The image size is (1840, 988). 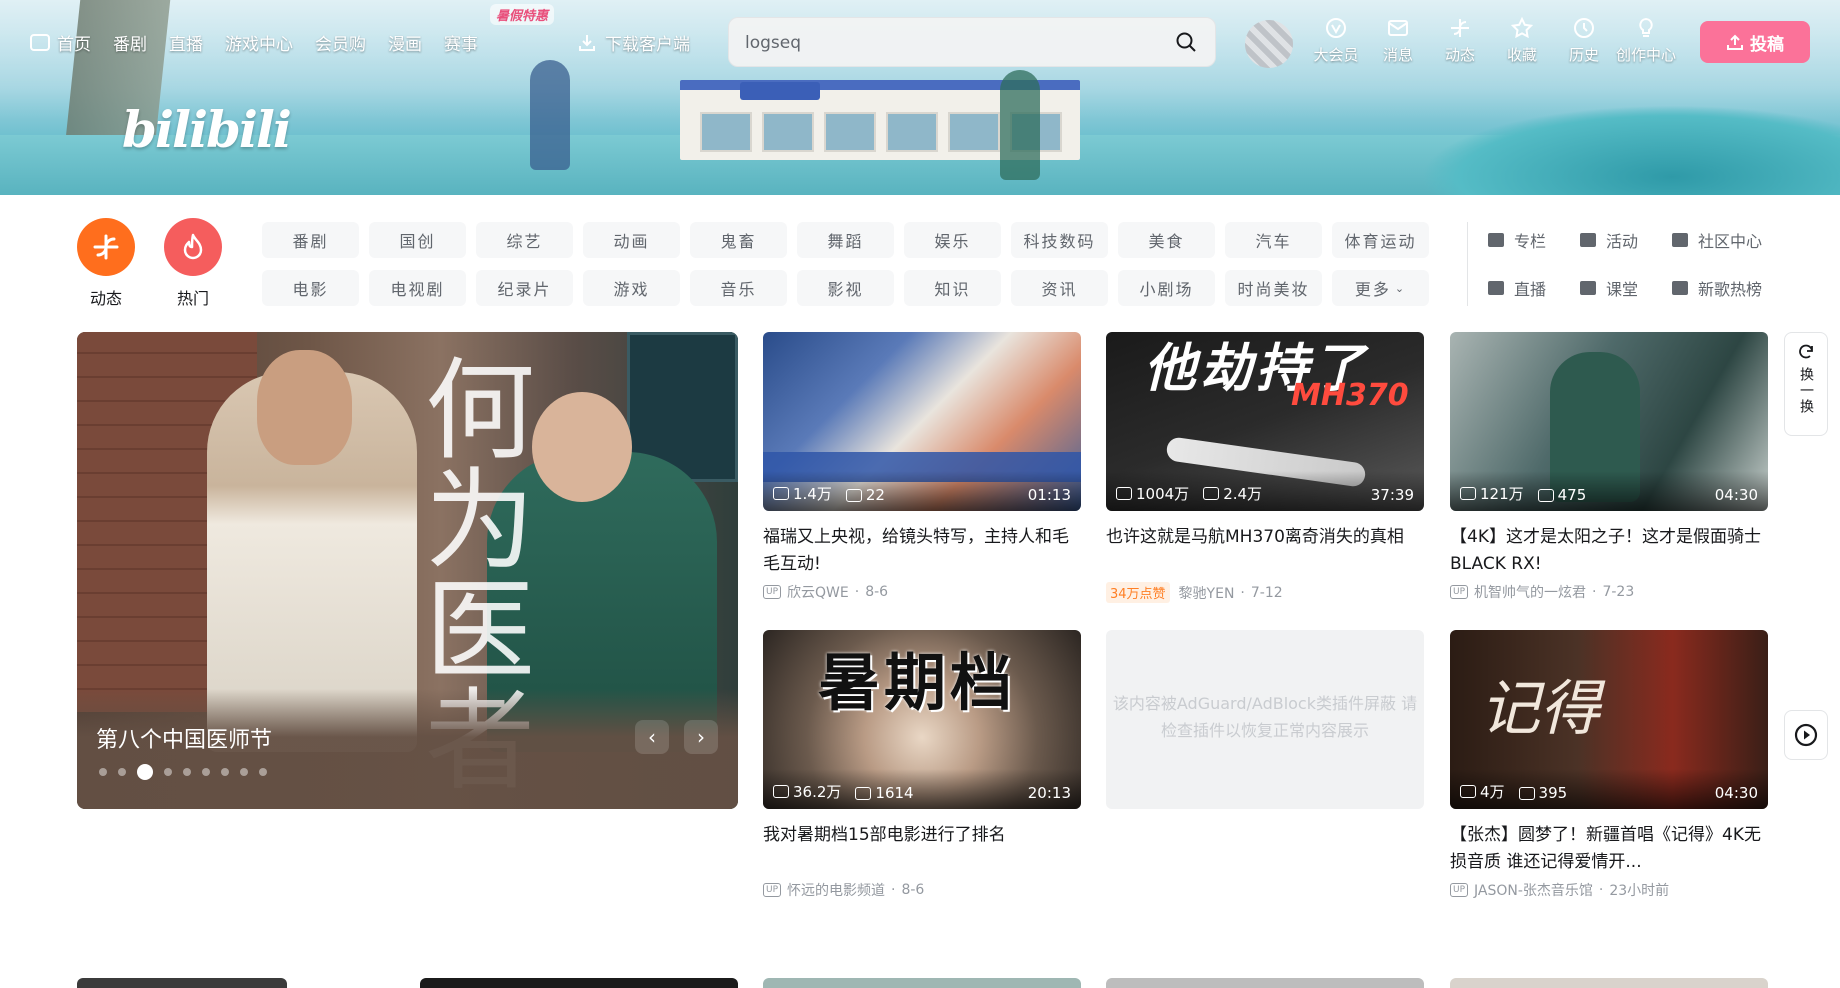 I want to click on link-course: 课堂, so click(x=1626, y=288).